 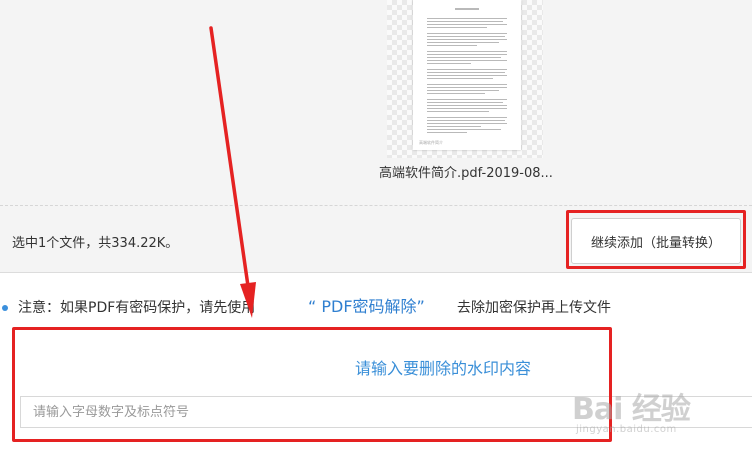 I want to click on pdf-unlock-link: “ PDF密码解除”, so click(x=366, y=307).